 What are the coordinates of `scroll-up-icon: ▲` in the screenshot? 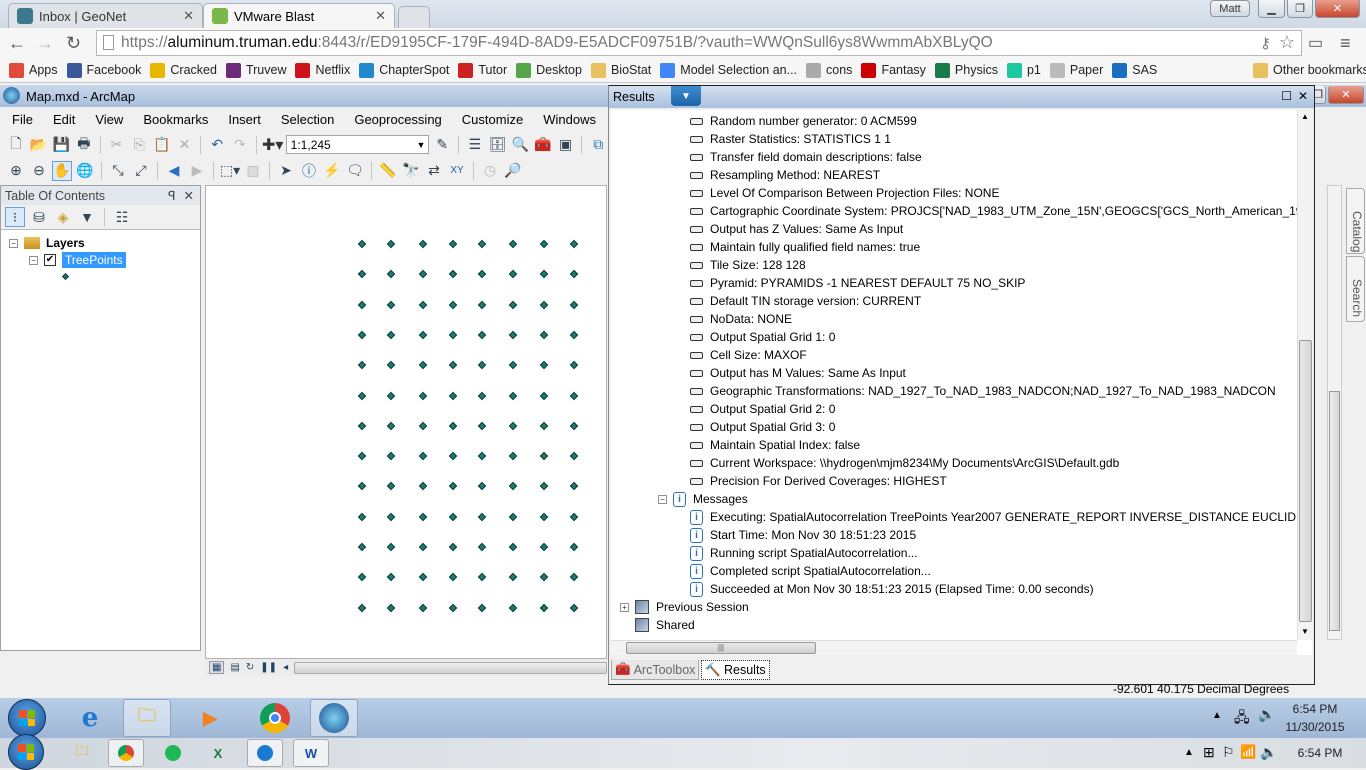 It's located at (1305, 116).